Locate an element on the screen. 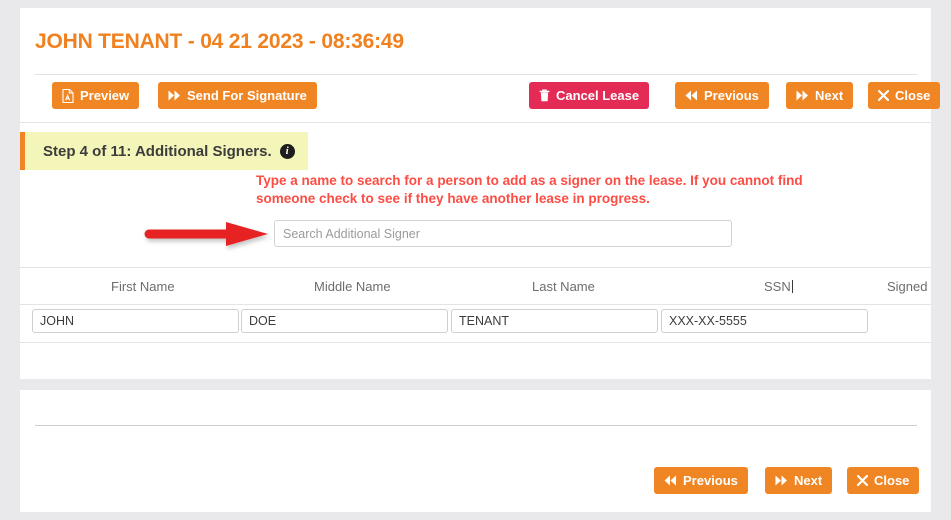  cancel-lease-button-label: Cancel Lease is located at coordinates (598, 95).